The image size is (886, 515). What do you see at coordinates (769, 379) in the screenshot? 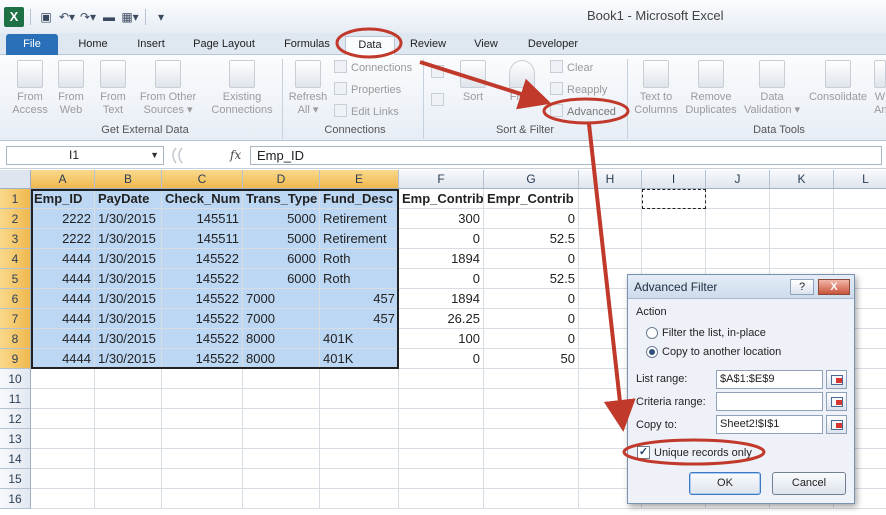
I see `list-range-input: $A$1:$E$9` at bounding box center [769, 379].